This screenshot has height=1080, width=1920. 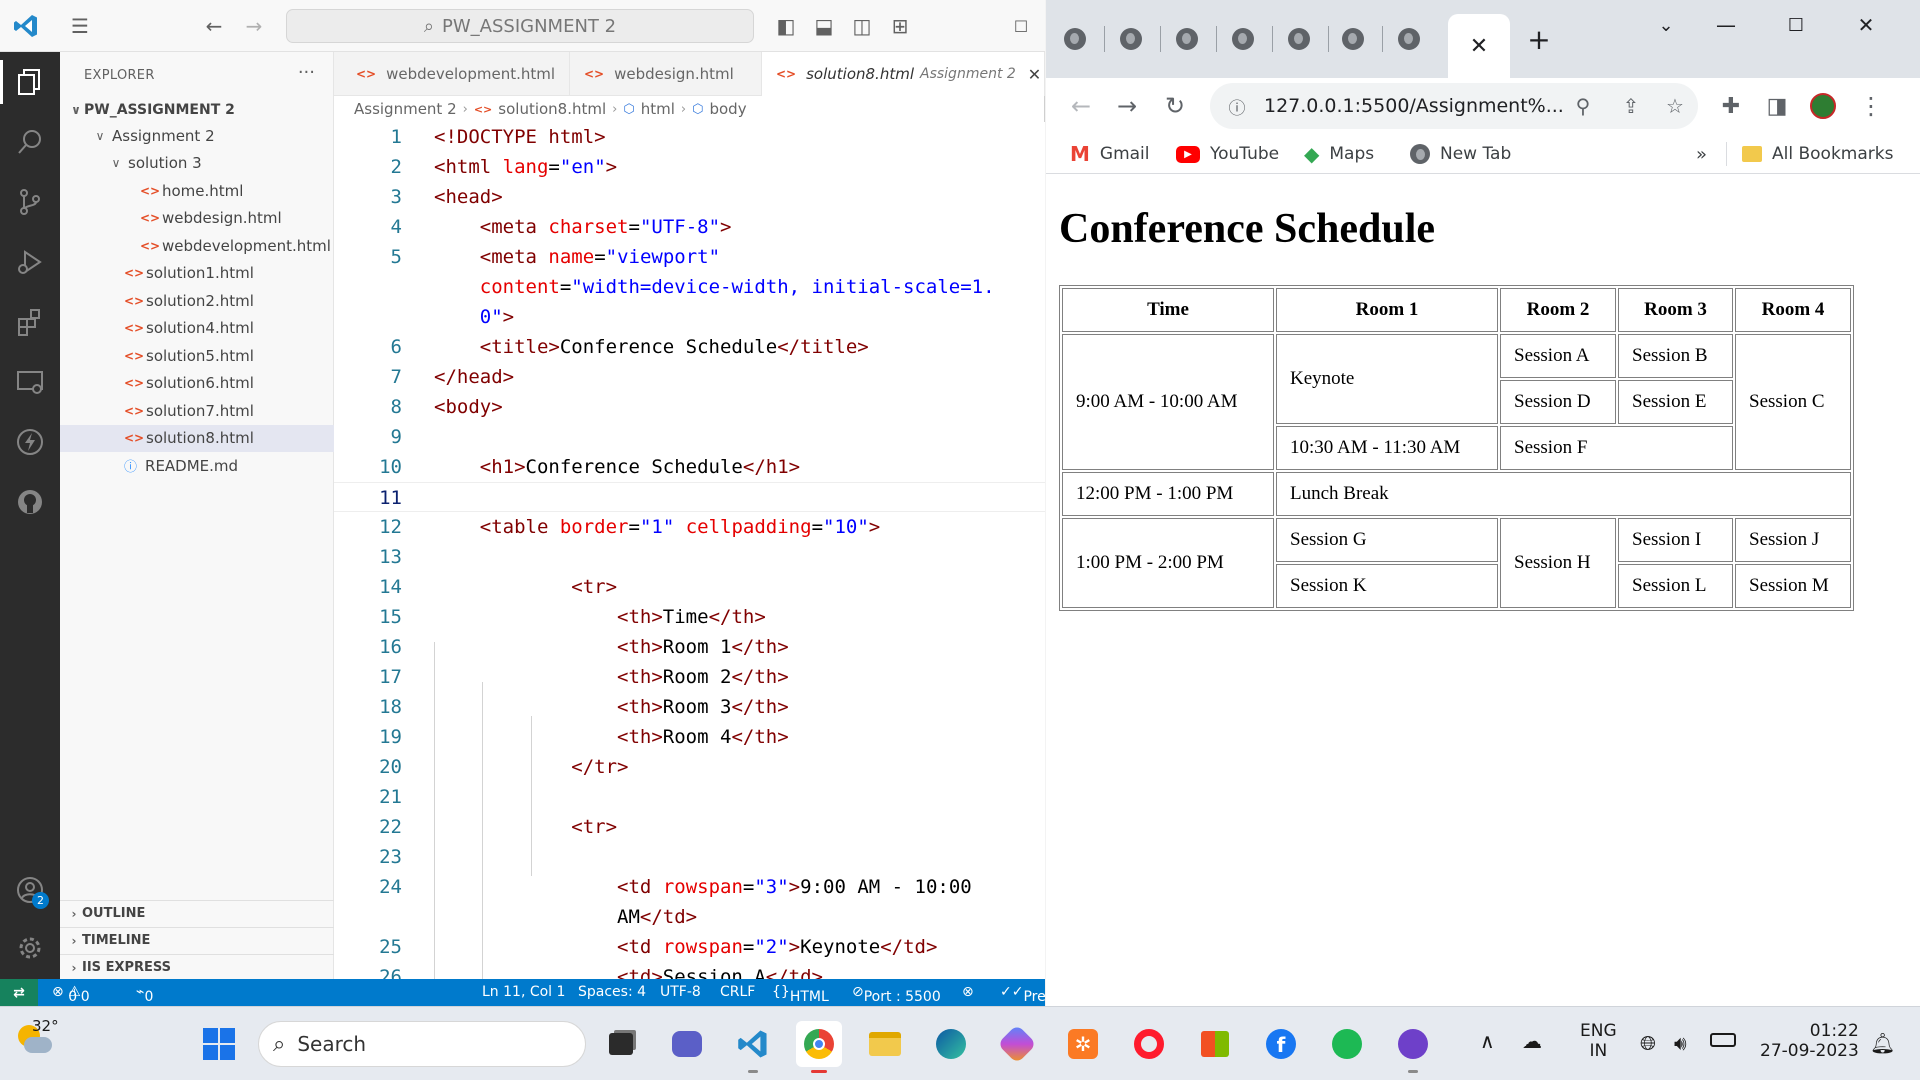 What do you see at coordinates (1631, 106) in the screenshot?
I see `share-icon: ⇪` at bounding box center [1631, 106].